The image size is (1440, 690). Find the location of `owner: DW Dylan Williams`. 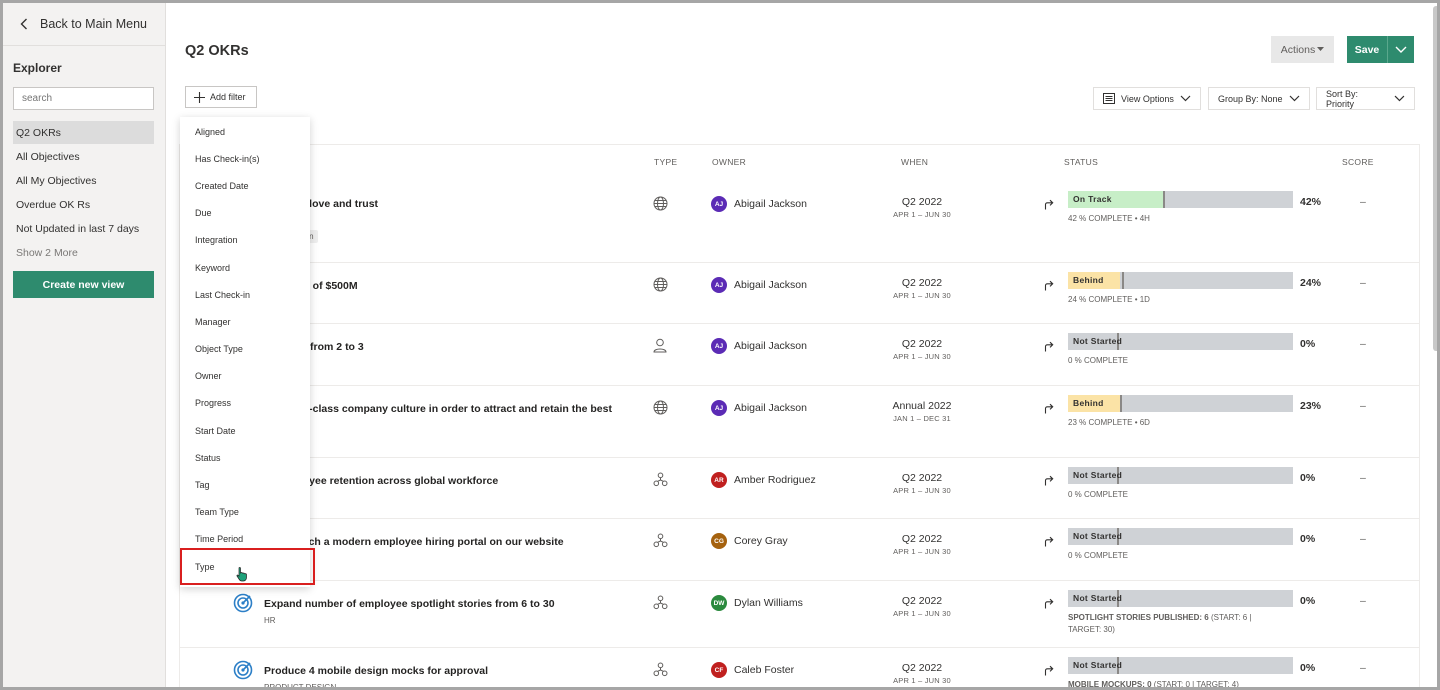

owner: DW Dylan Williams is located at coordinates (757, 603).